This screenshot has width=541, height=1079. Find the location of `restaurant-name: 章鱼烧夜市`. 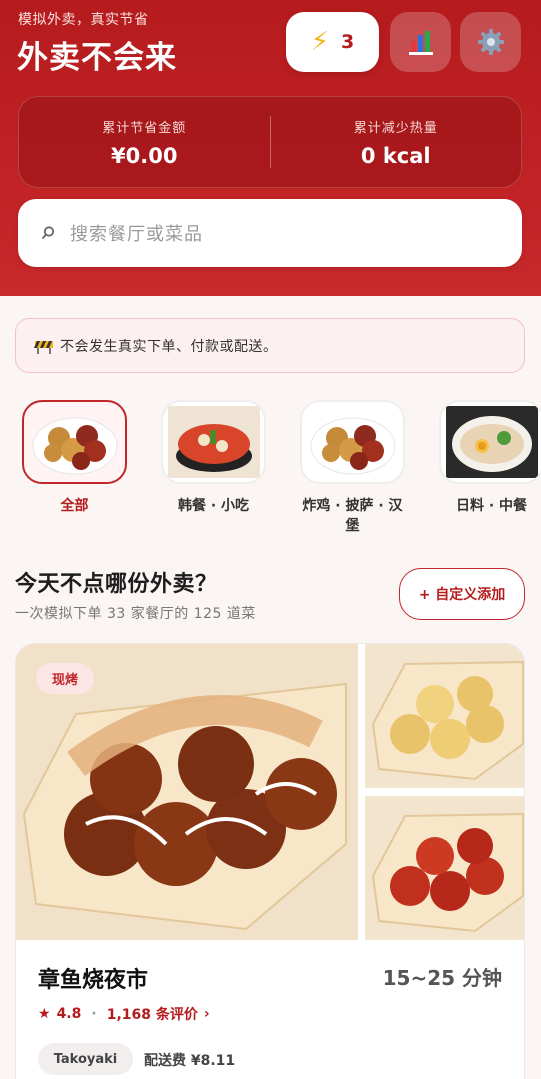

restaurant-name: 章鱼烧夜市 is located at coordinates (93, 980).